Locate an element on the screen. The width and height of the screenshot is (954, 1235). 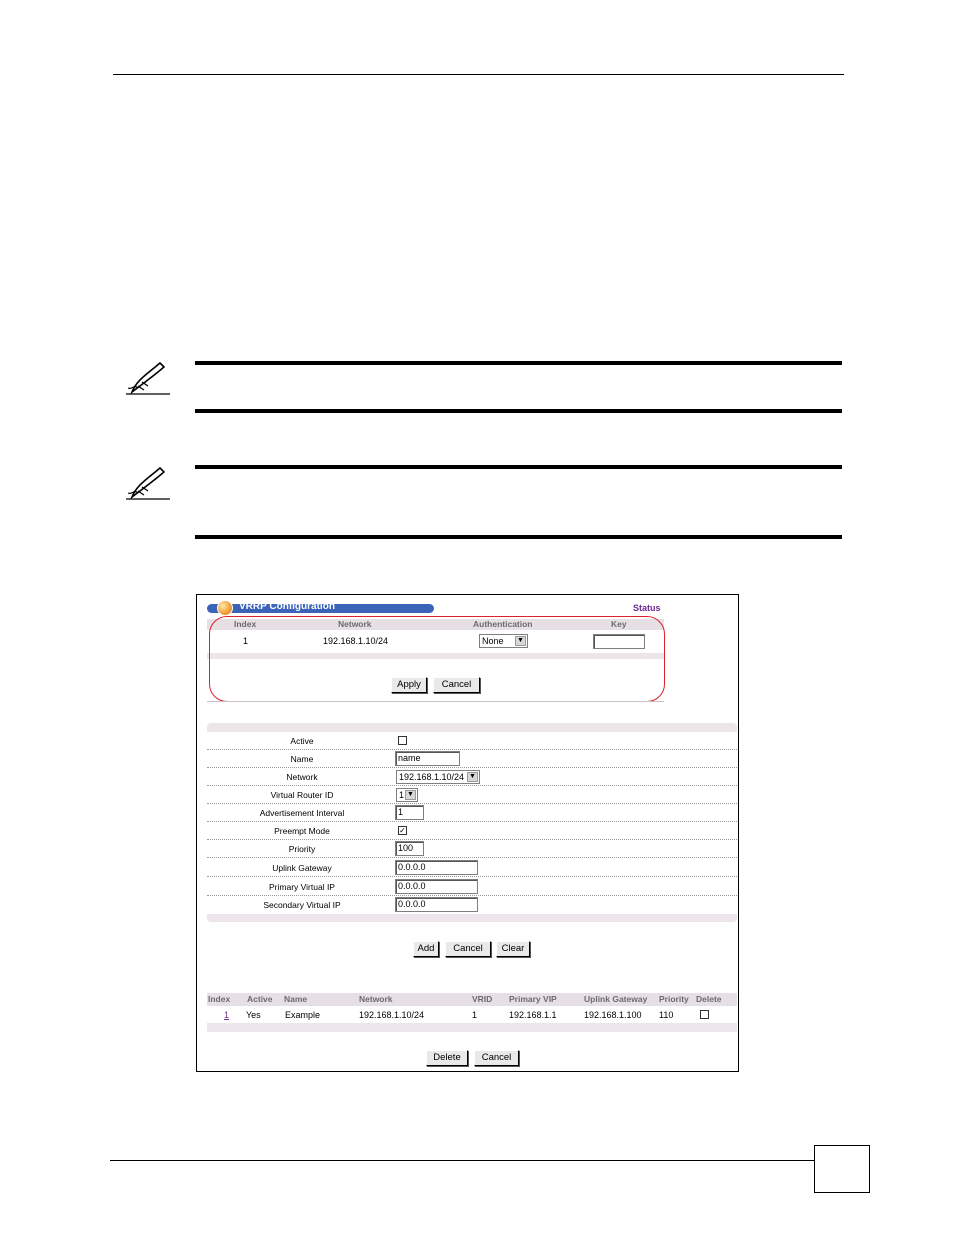
header-rule is located at coordinates (478, 74).